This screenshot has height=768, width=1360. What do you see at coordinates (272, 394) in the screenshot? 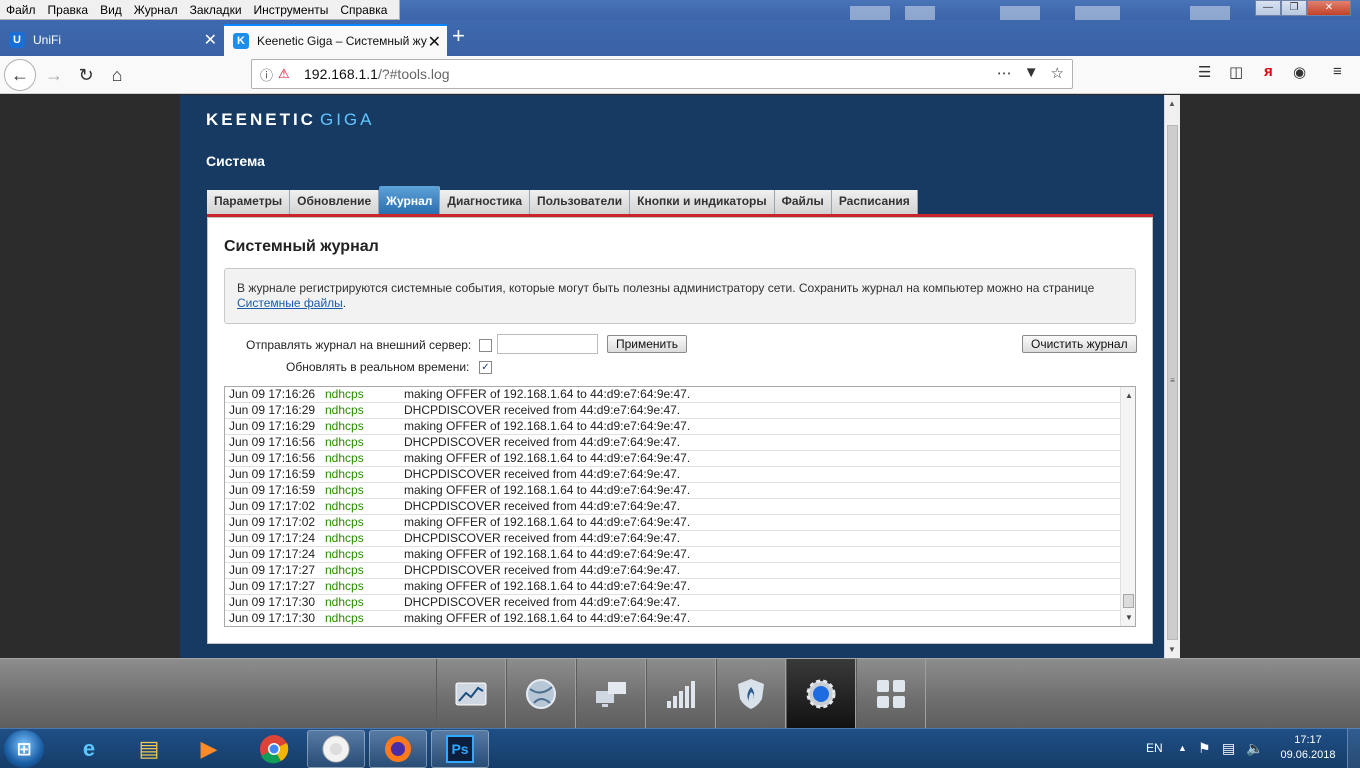
I see `log-time: Jun 09 17:16:26` at bounding box center [272, 394].